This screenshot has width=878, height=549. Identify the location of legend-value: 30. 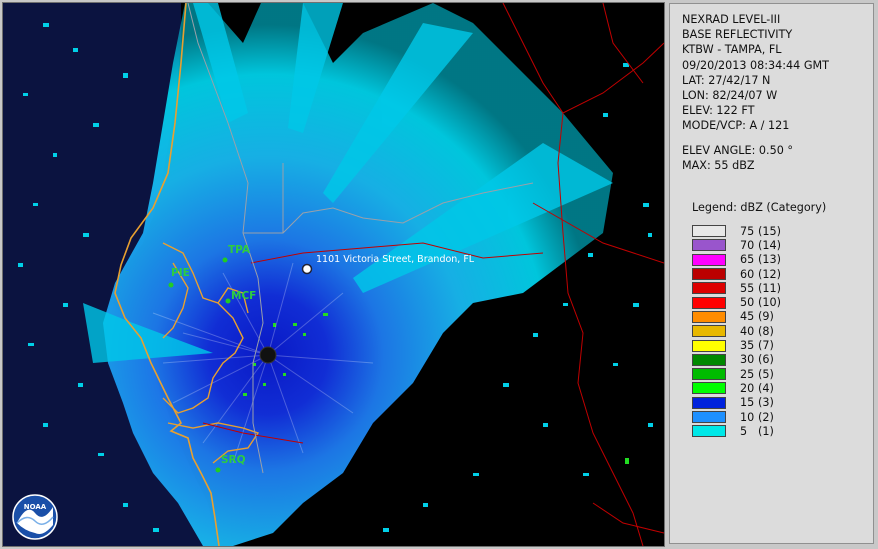
(747, 360).